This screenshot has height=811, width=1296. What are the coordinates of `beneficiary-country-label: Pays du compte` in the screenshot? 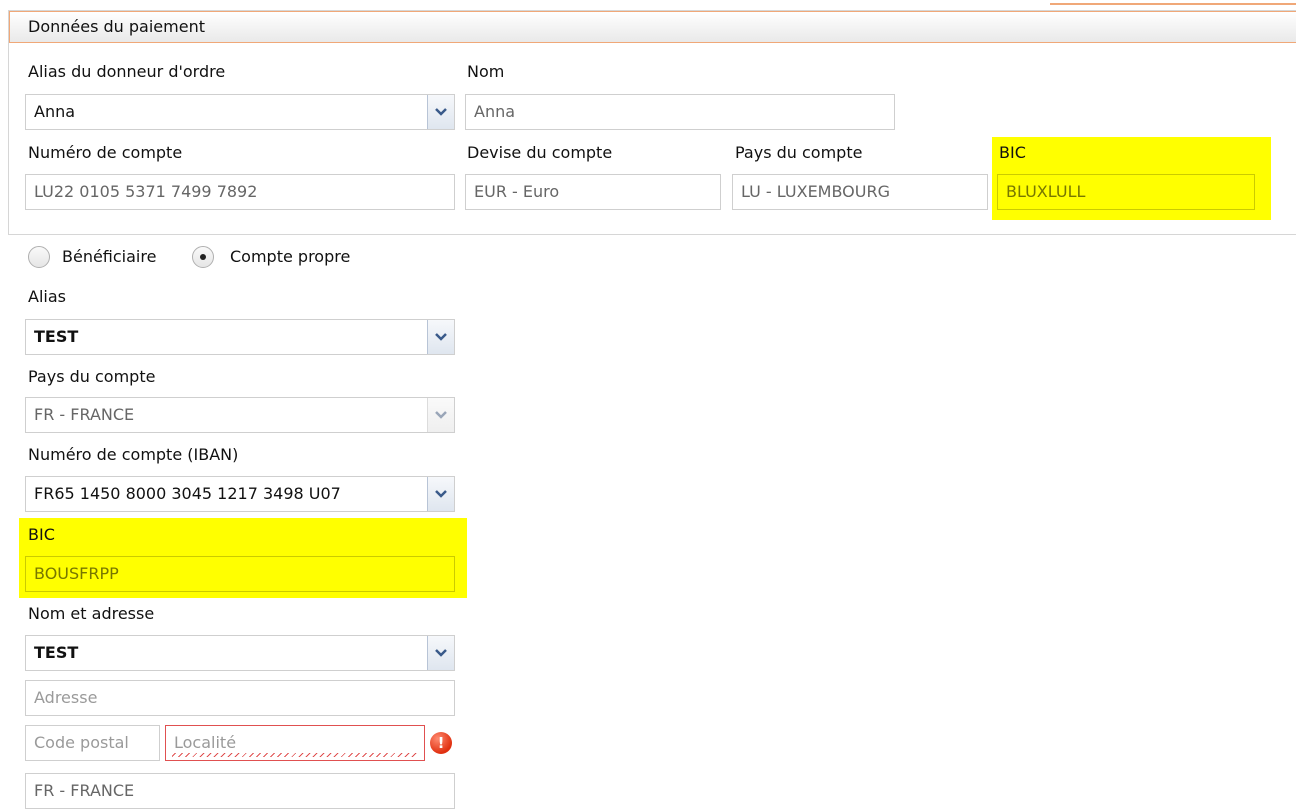 It's located at (92, 376).